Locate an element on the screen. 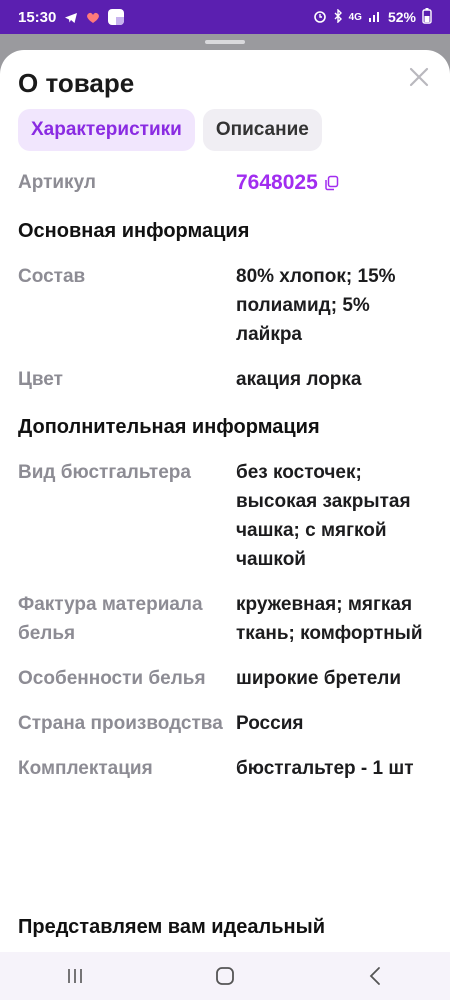 This screenshot has height=1000, width=450. article-value: 7648025 is located at coordinates (288, 183).